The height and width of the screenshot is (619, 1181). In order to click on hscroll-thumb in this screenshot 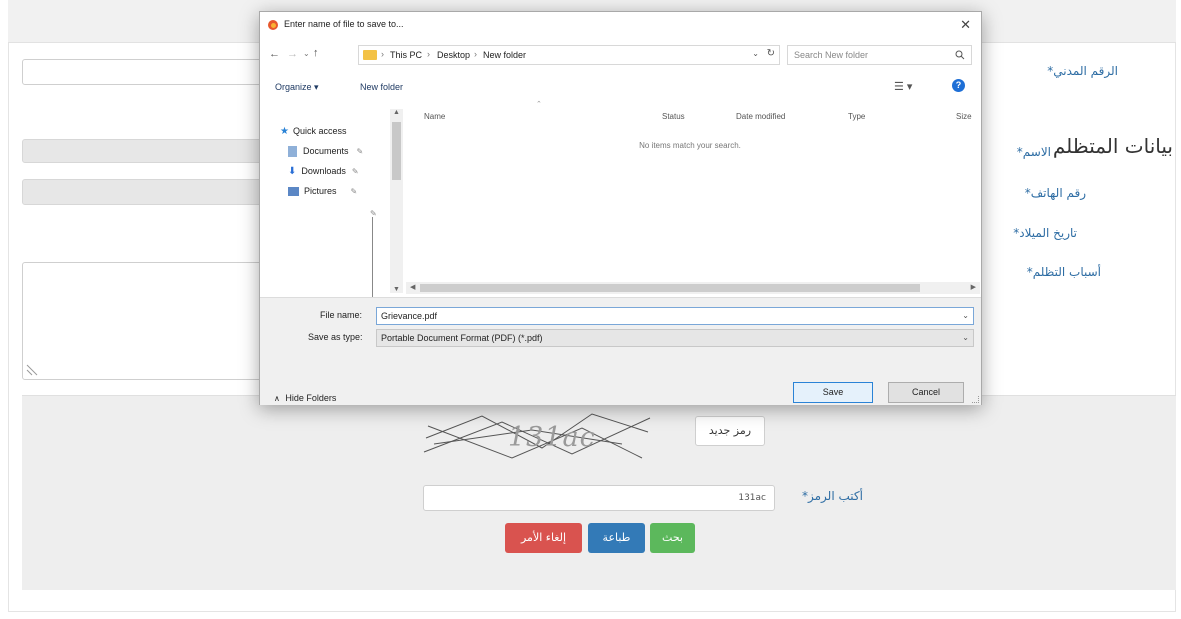, I will do `click(670, 288)`.